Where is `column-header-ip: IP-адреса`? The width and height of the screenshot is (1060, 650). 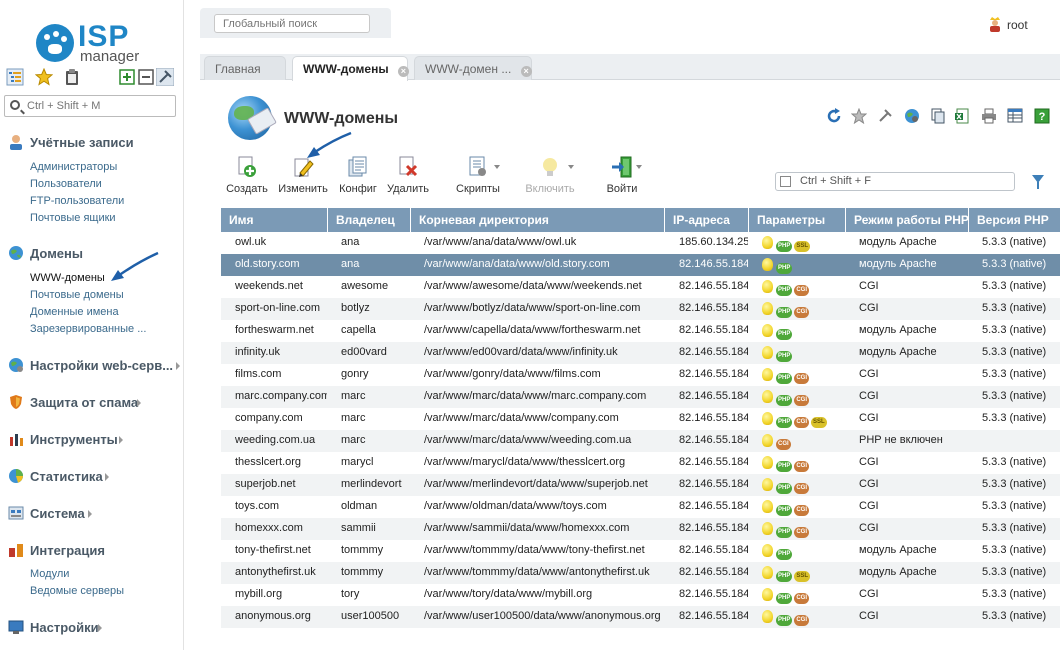 column-header-ip: IP-адреса is located at coordinates (707, 220).